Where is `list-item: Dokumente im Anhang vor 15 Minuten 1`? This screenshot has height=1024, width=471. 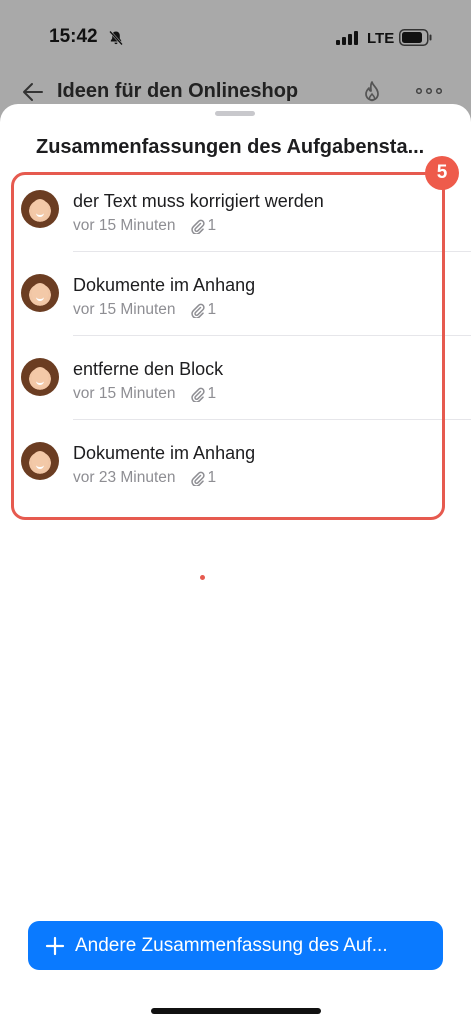 list-item: Dokumente im Anhang vor 15 Minuten 1 is located at coordinates (235, 294).